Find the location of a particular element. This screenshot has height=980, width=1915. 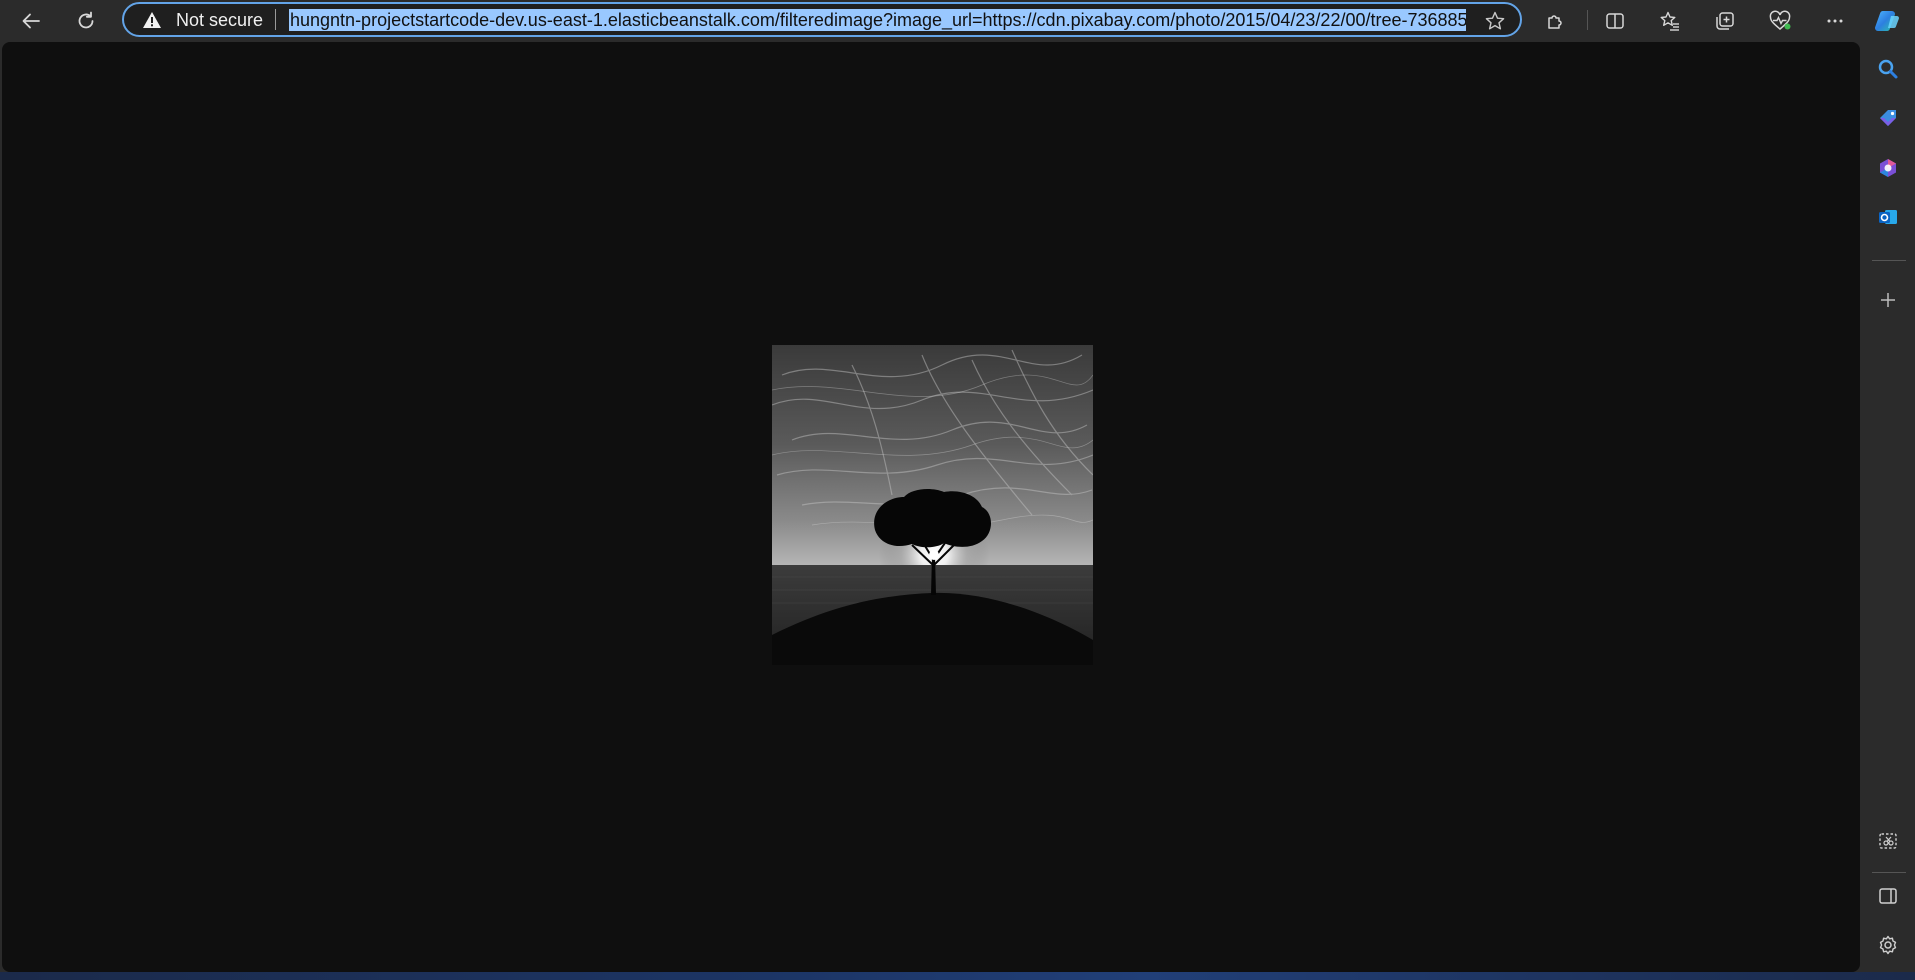

sidebar-shopping-button is located at coordinates (1888, 118).